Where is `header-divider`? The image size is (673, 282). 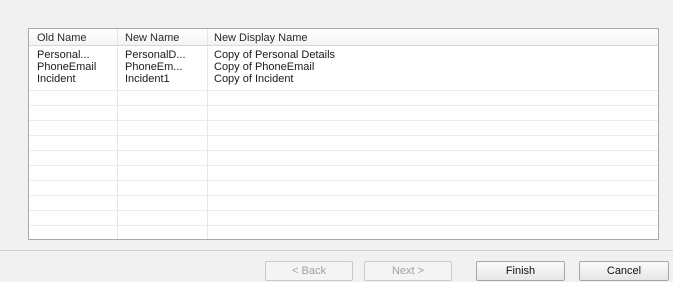 header-divider is located at coordinates (207, 37).